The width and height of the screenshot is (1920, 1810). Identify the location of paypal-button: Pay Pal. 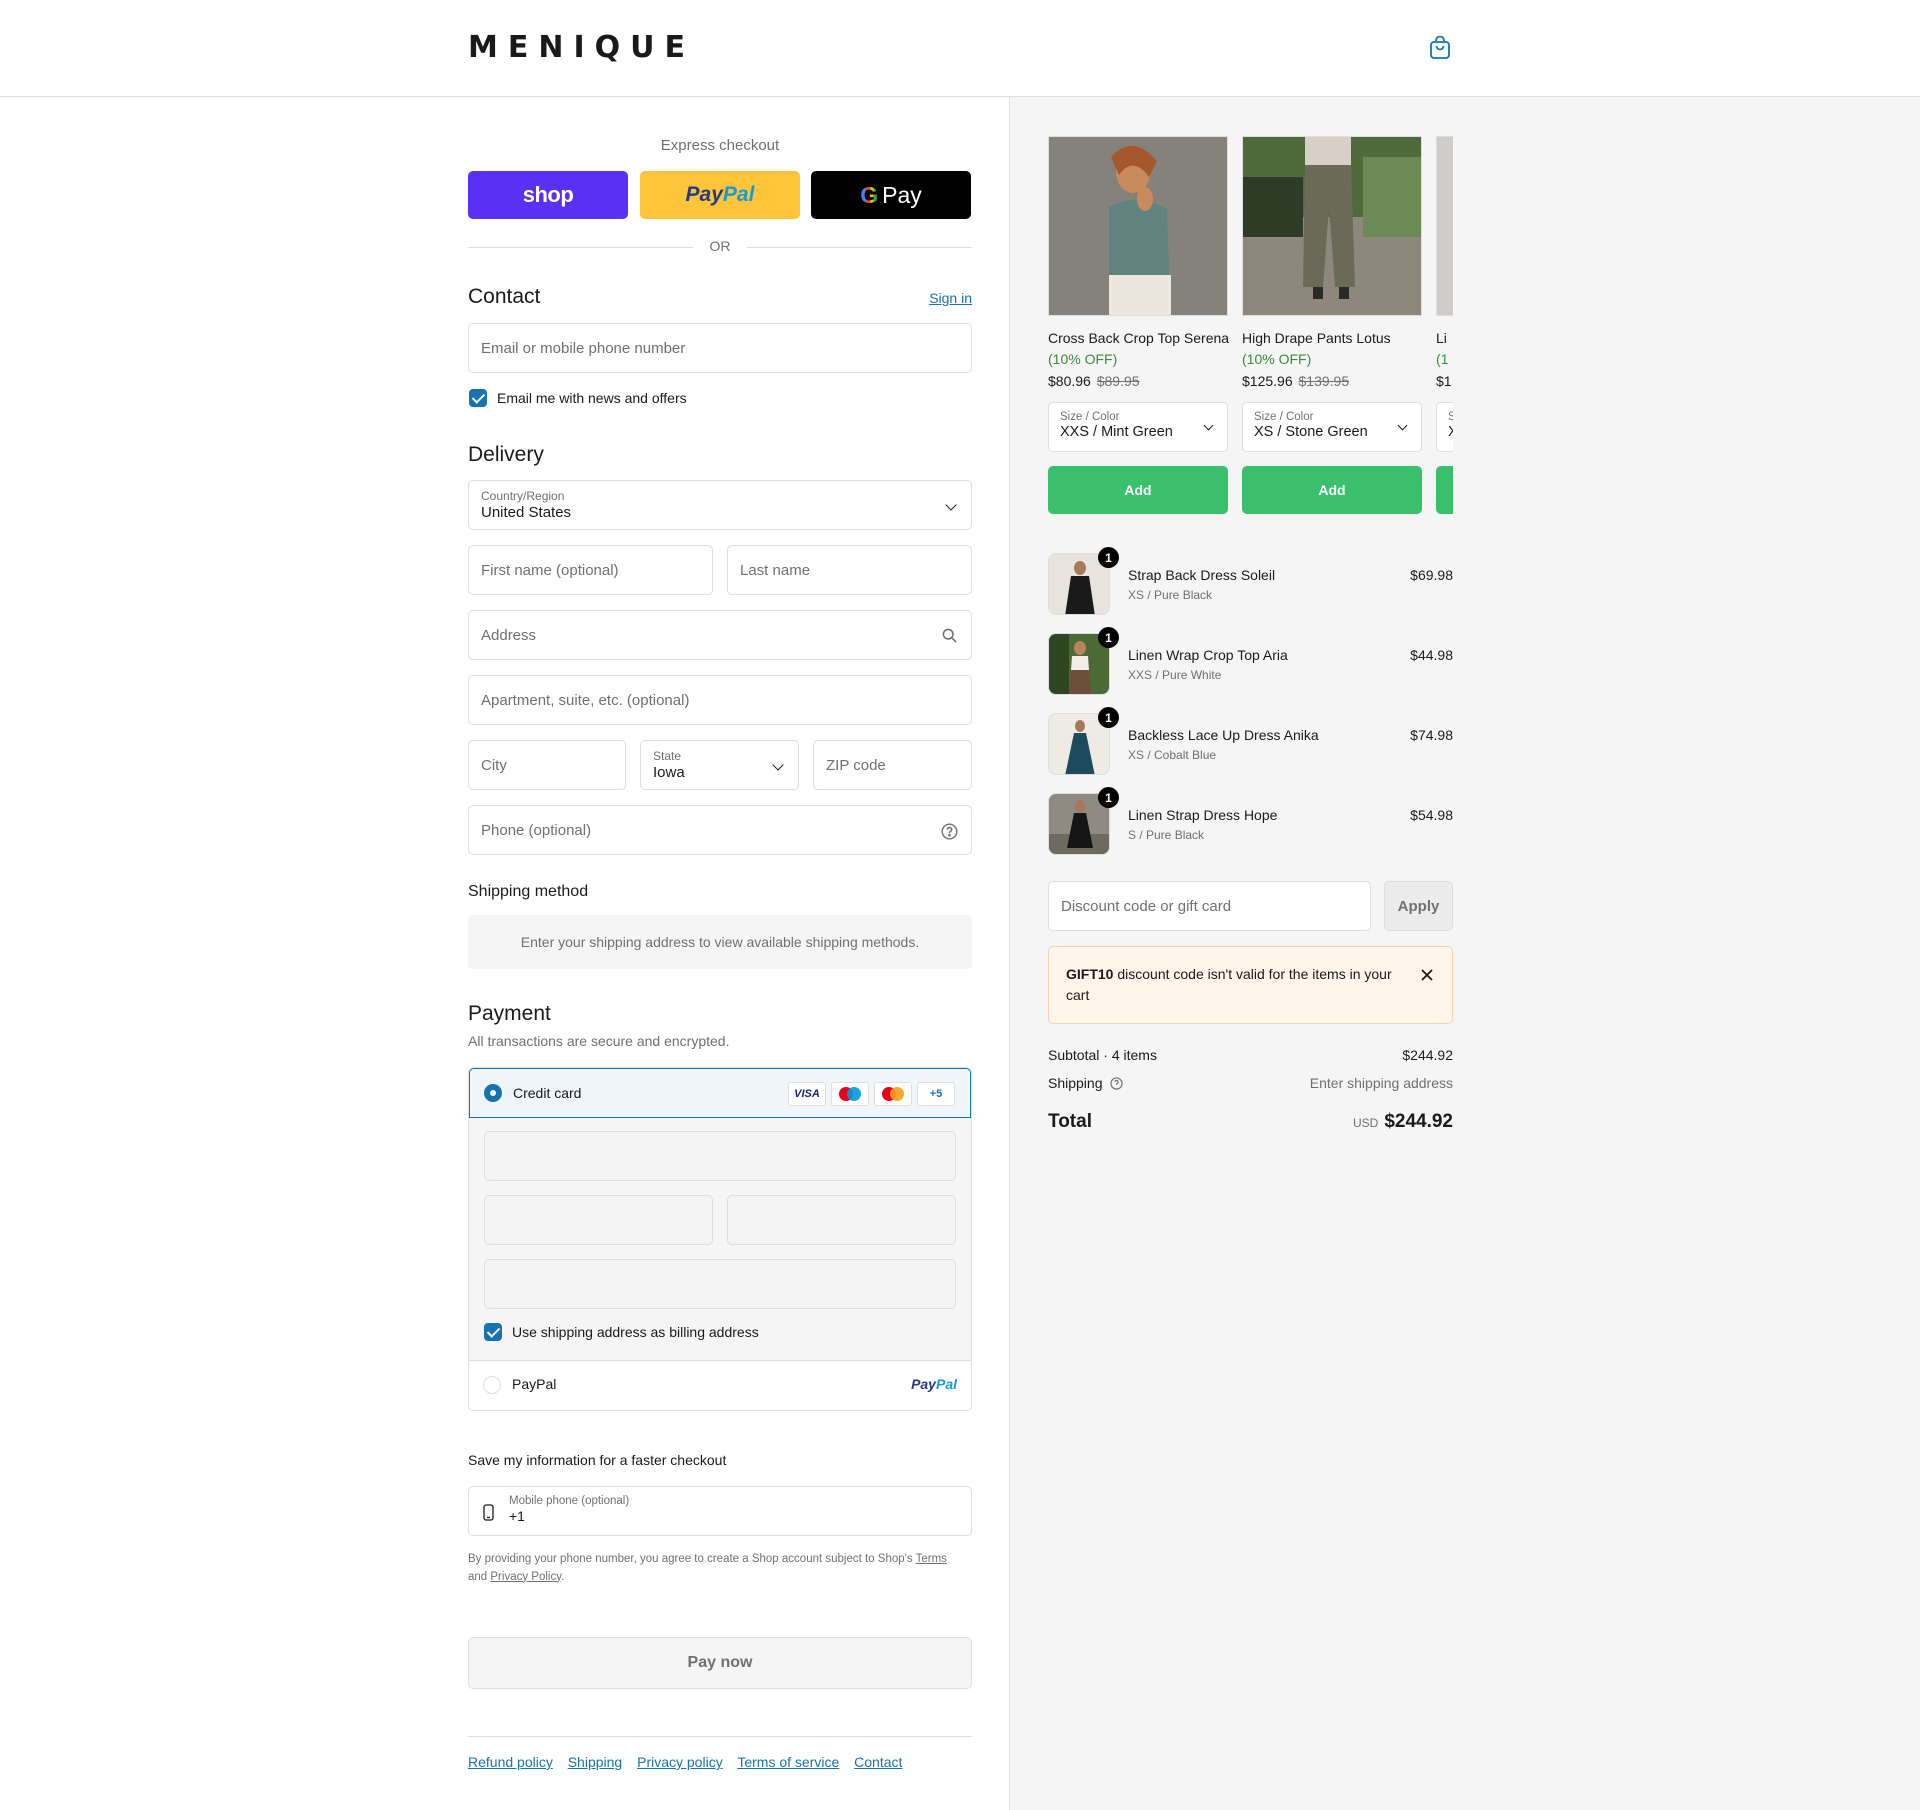
(720, 195).